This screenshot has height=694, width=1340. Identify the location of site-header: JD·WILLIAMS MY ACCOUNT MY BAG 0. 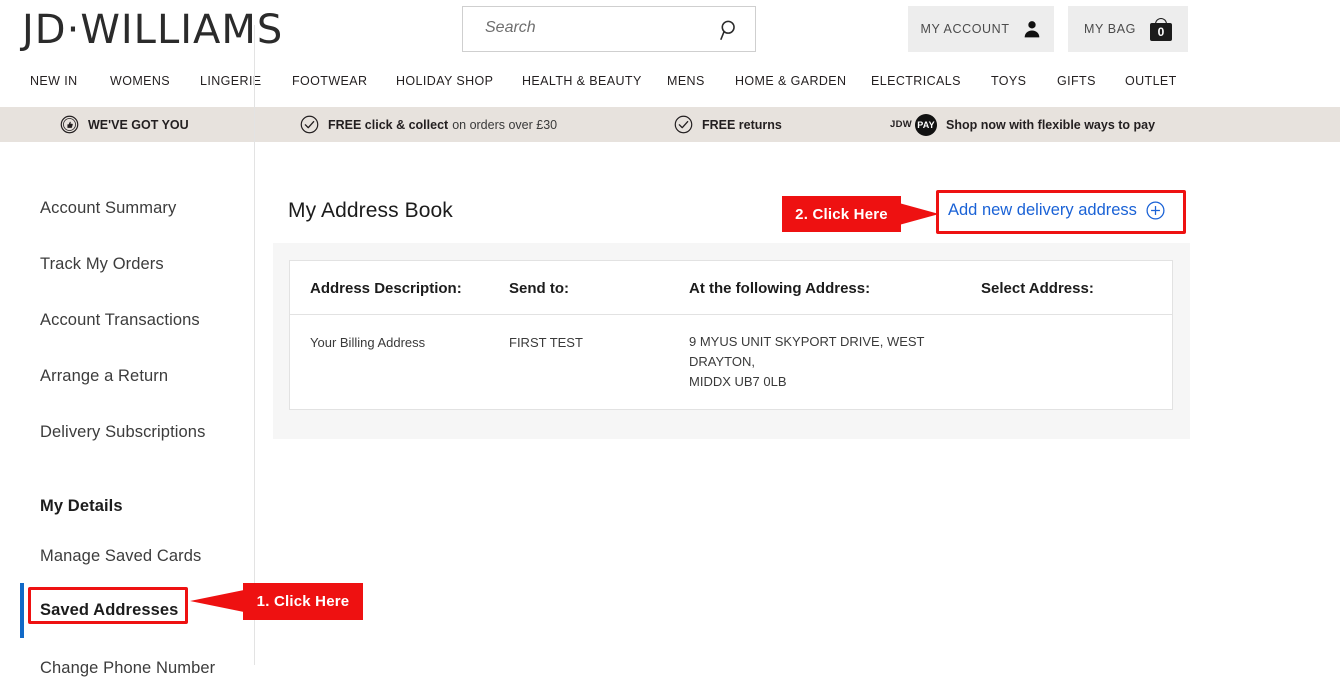
(670, 30).